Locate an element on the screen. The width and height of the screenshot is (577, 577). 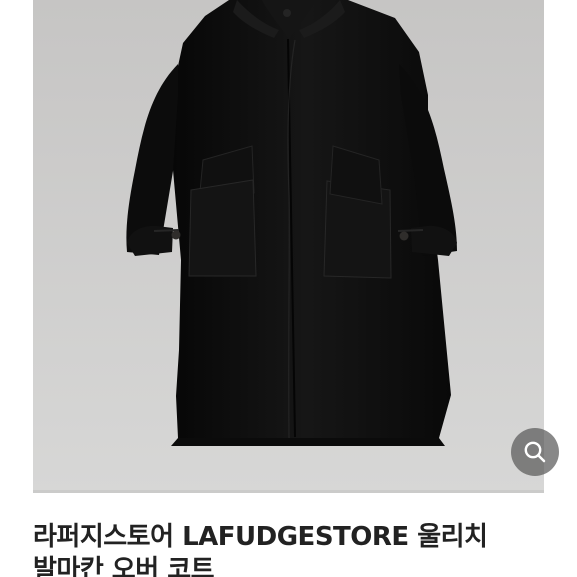
product-title: 라퍼지스토어 LAFUDGESTORE 울리치 발마칸 오버 코트 is located at coordinates (260, 549).